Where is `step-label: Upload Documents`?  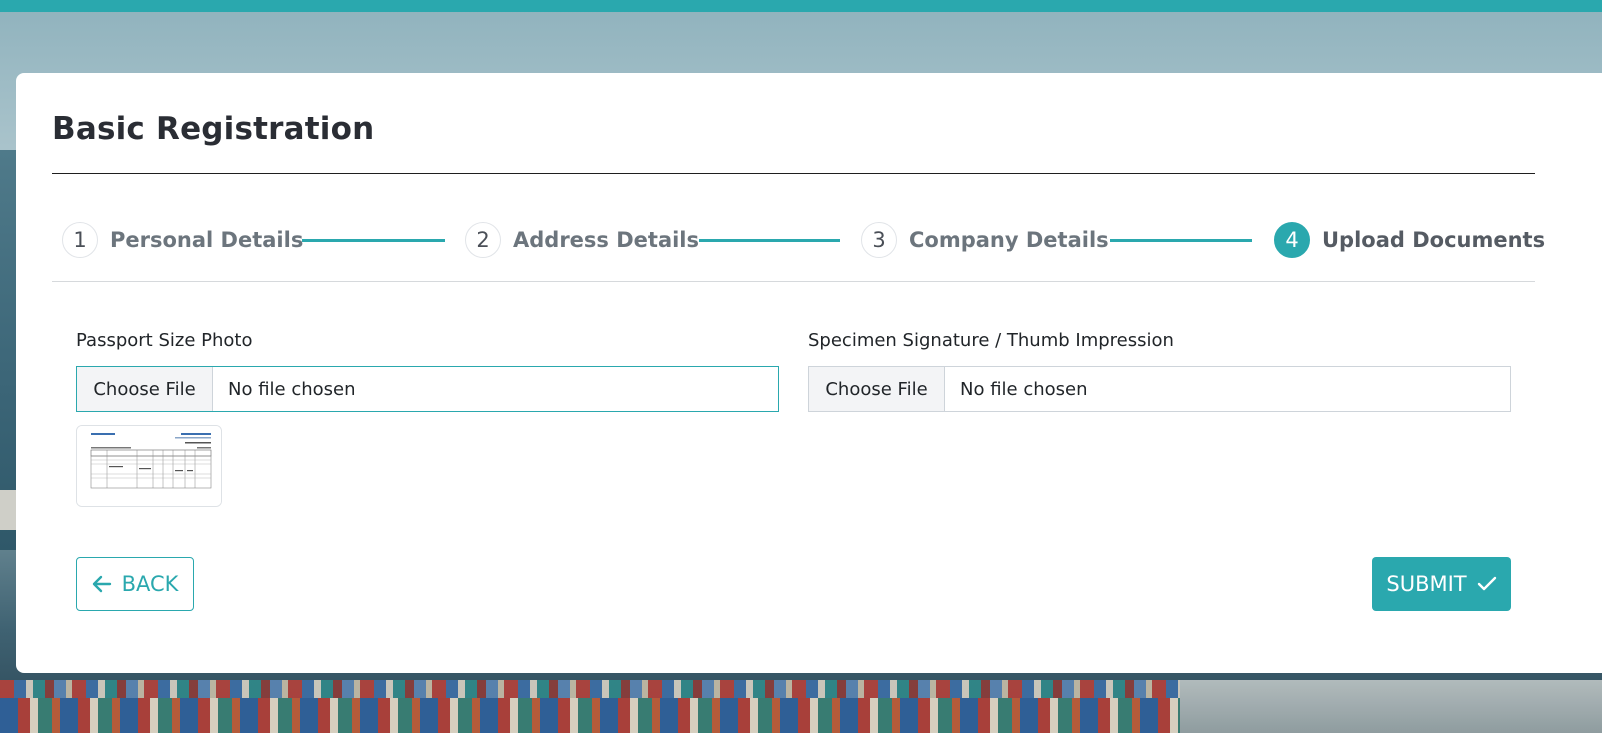
step-label: Upload Documents is located at coordinates (1434, 240).